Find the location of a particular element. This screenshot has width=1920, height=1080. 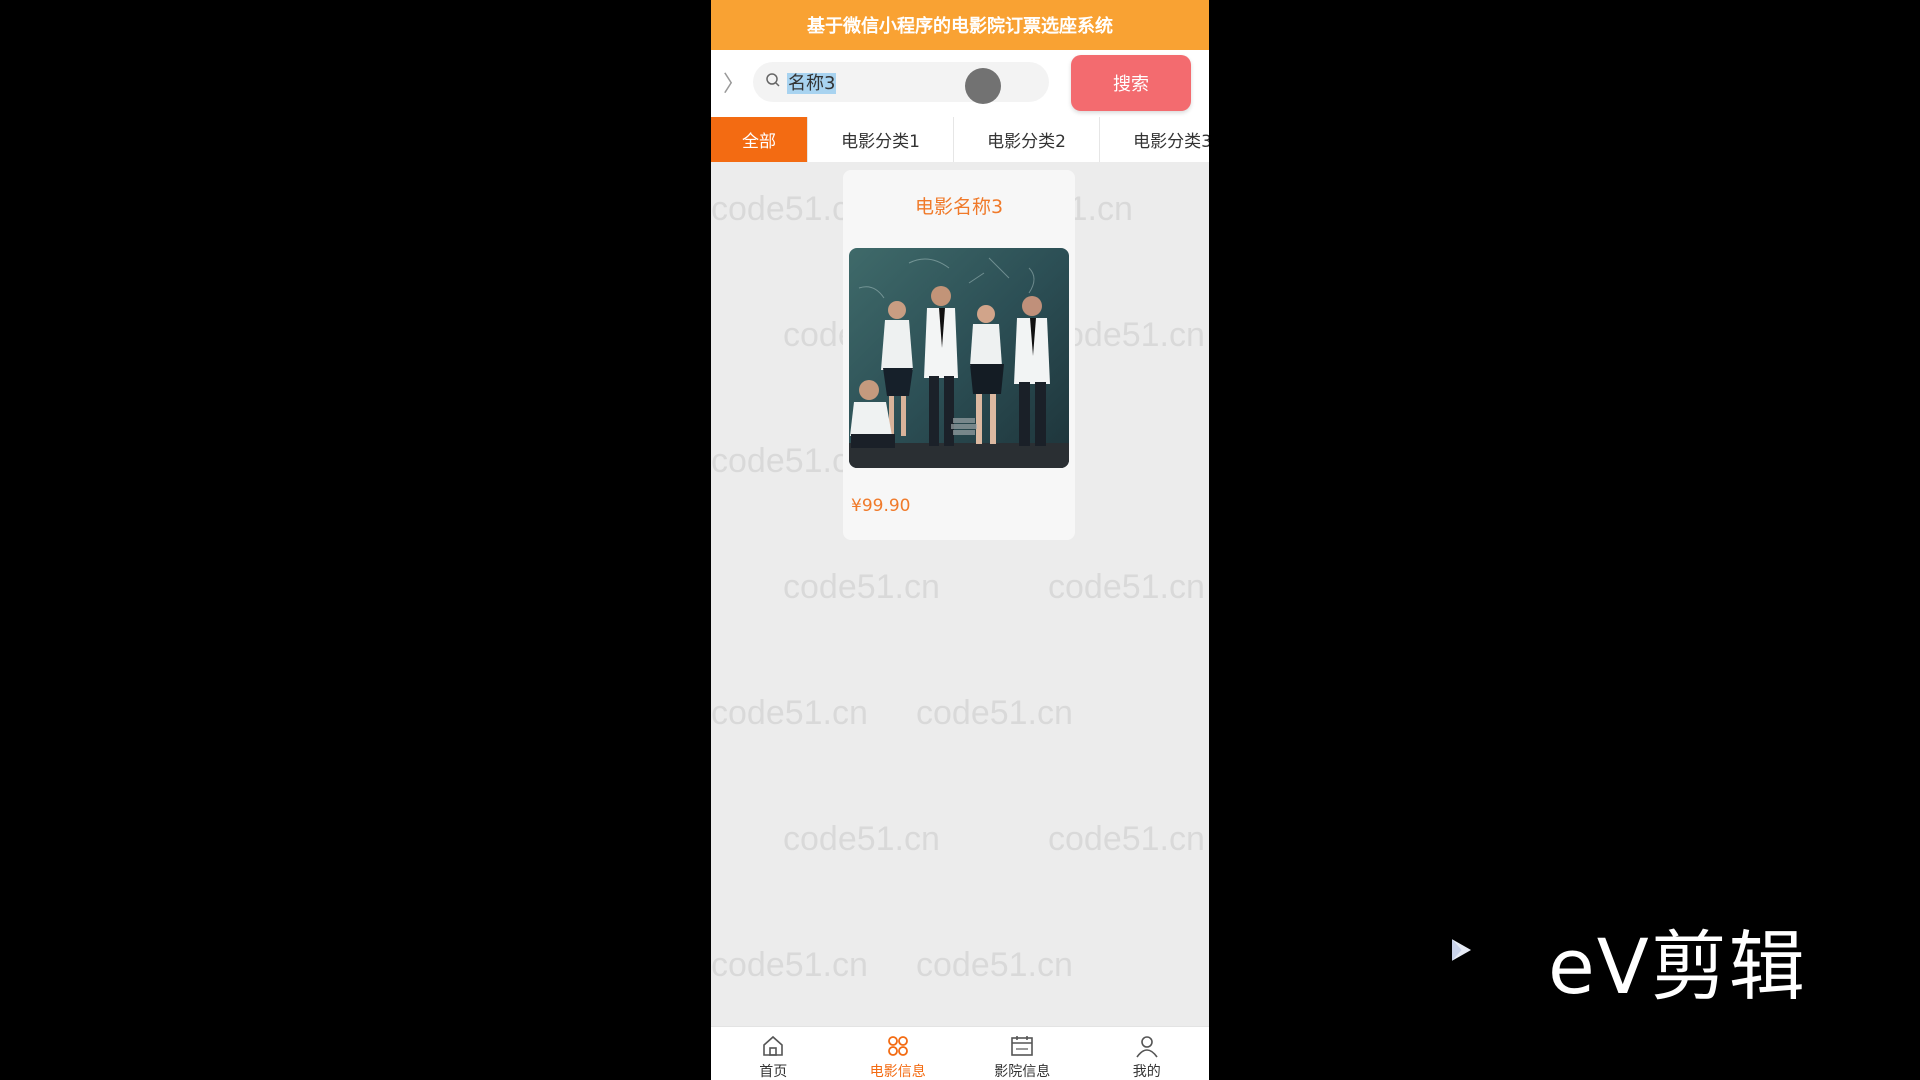

tab-category-2: 电影分类2 is located at coordinates (1027, 139).